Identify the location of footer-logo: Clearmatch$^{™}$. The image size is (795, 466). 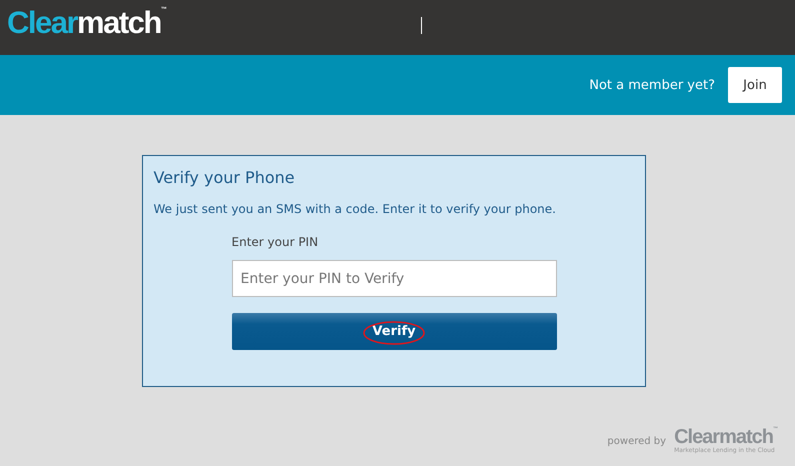
(725, 437).